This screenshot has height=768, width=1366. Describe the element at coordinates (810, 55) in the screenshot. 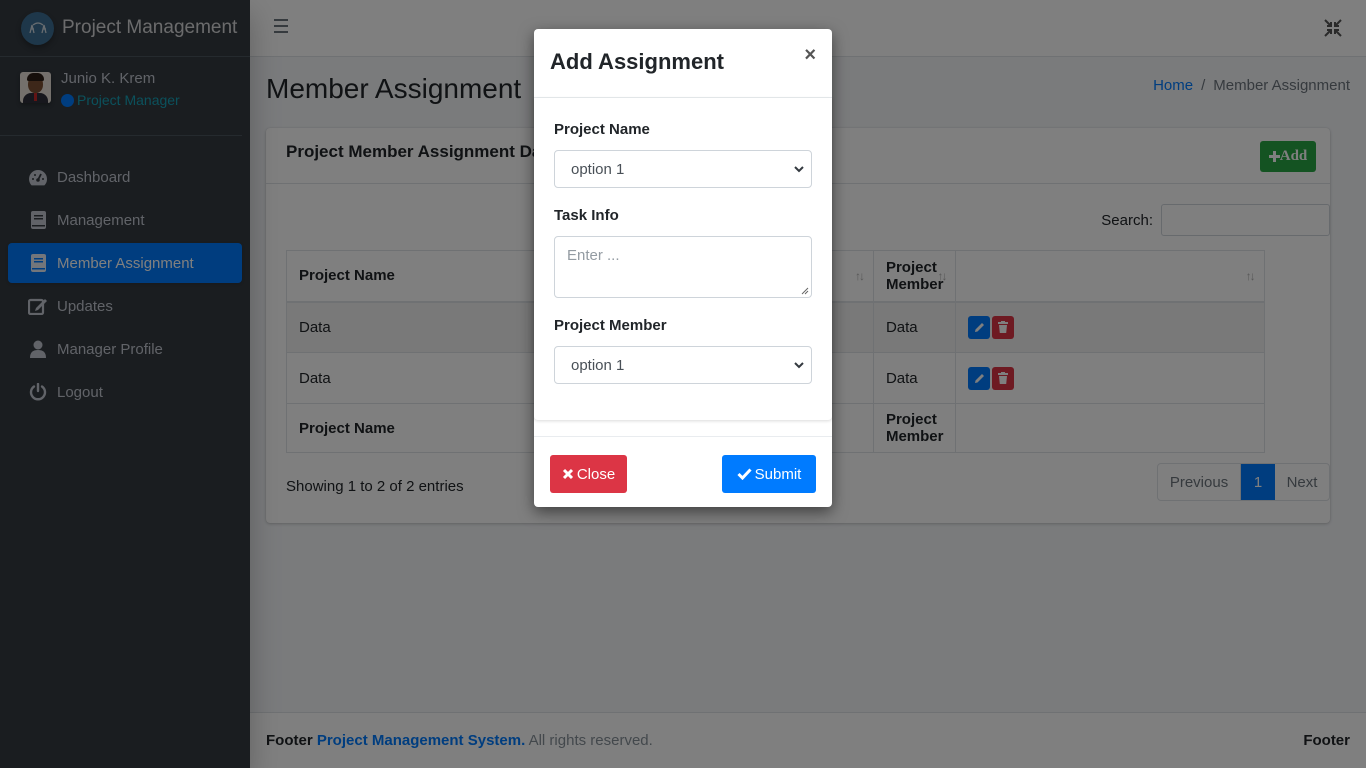

I see `modal-close-icon: ×` at that location.